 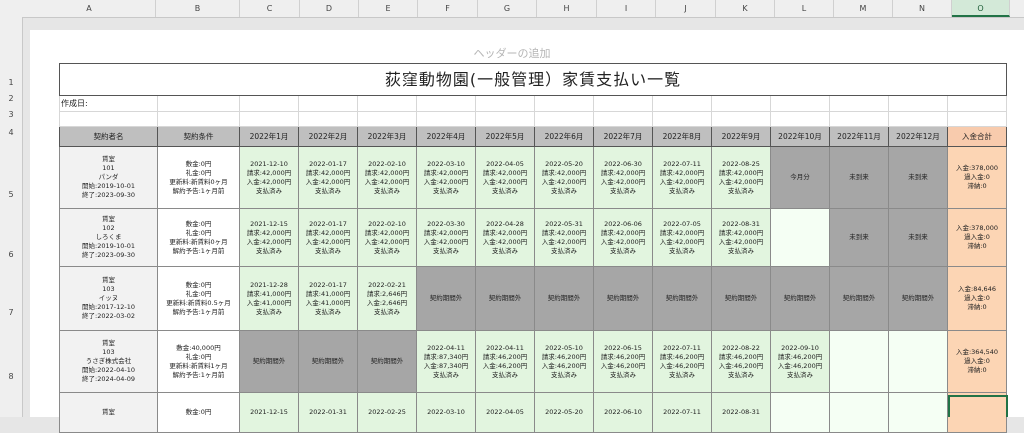 I want to click on column-heading: 2022年8月, so click(x=682, y=136).